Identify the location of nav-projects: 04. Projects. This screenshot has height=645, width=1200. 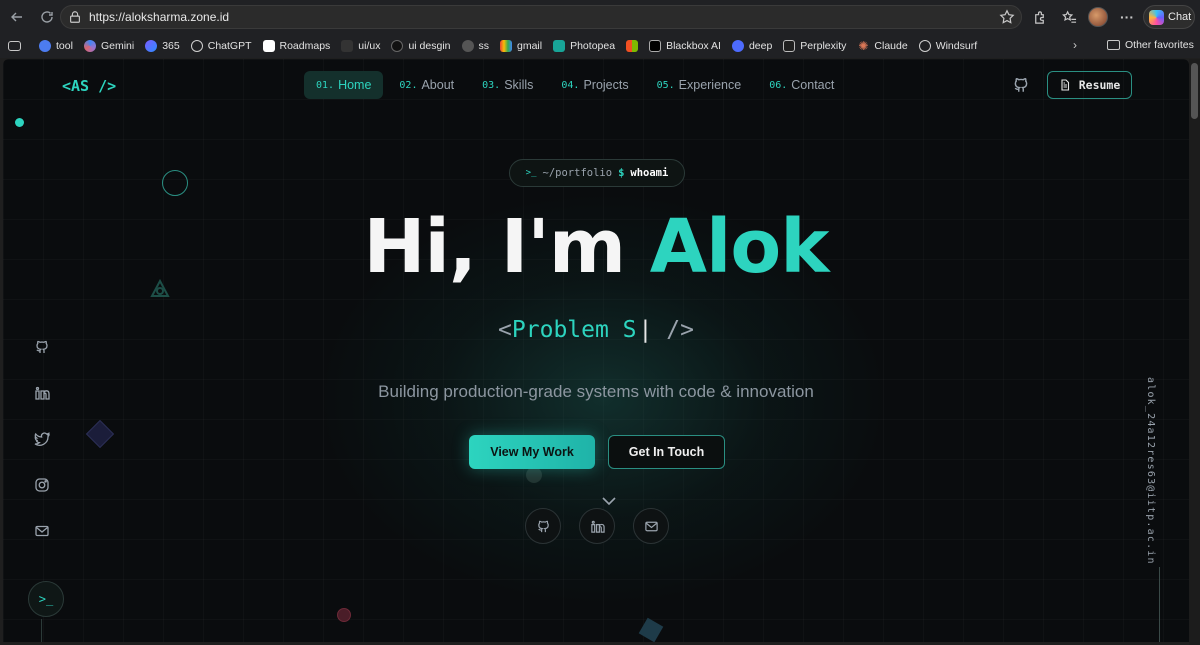
(594, 85).